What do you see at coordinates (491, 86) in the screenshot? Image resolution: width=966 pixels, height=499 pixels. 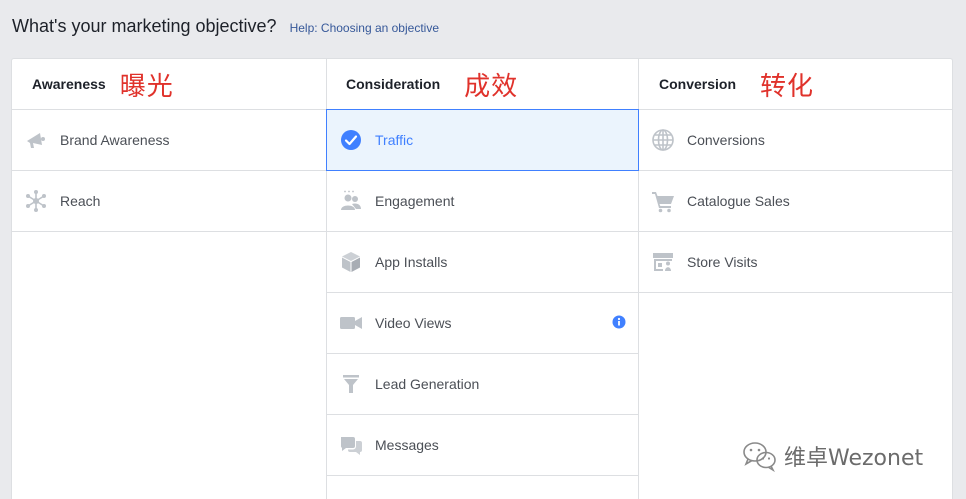 I see `column-annotation: 成效` at bounding box center [491, 86].